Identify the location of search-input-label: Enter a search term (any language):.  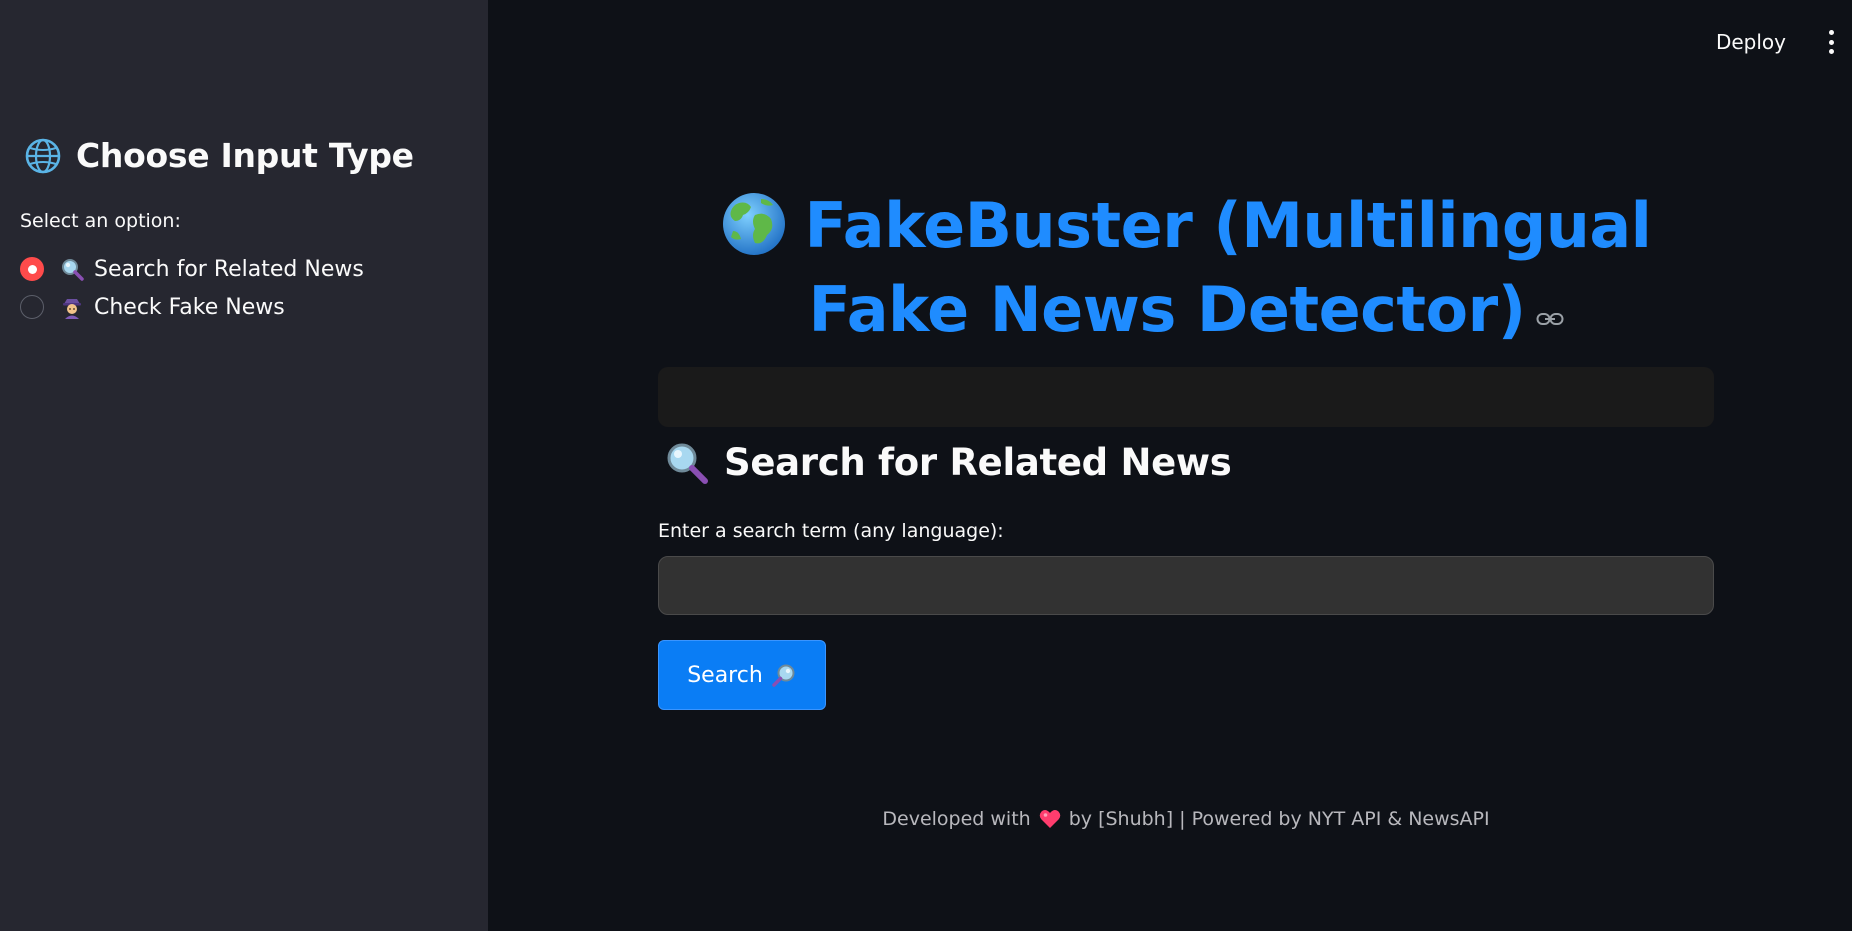
(831, 531).